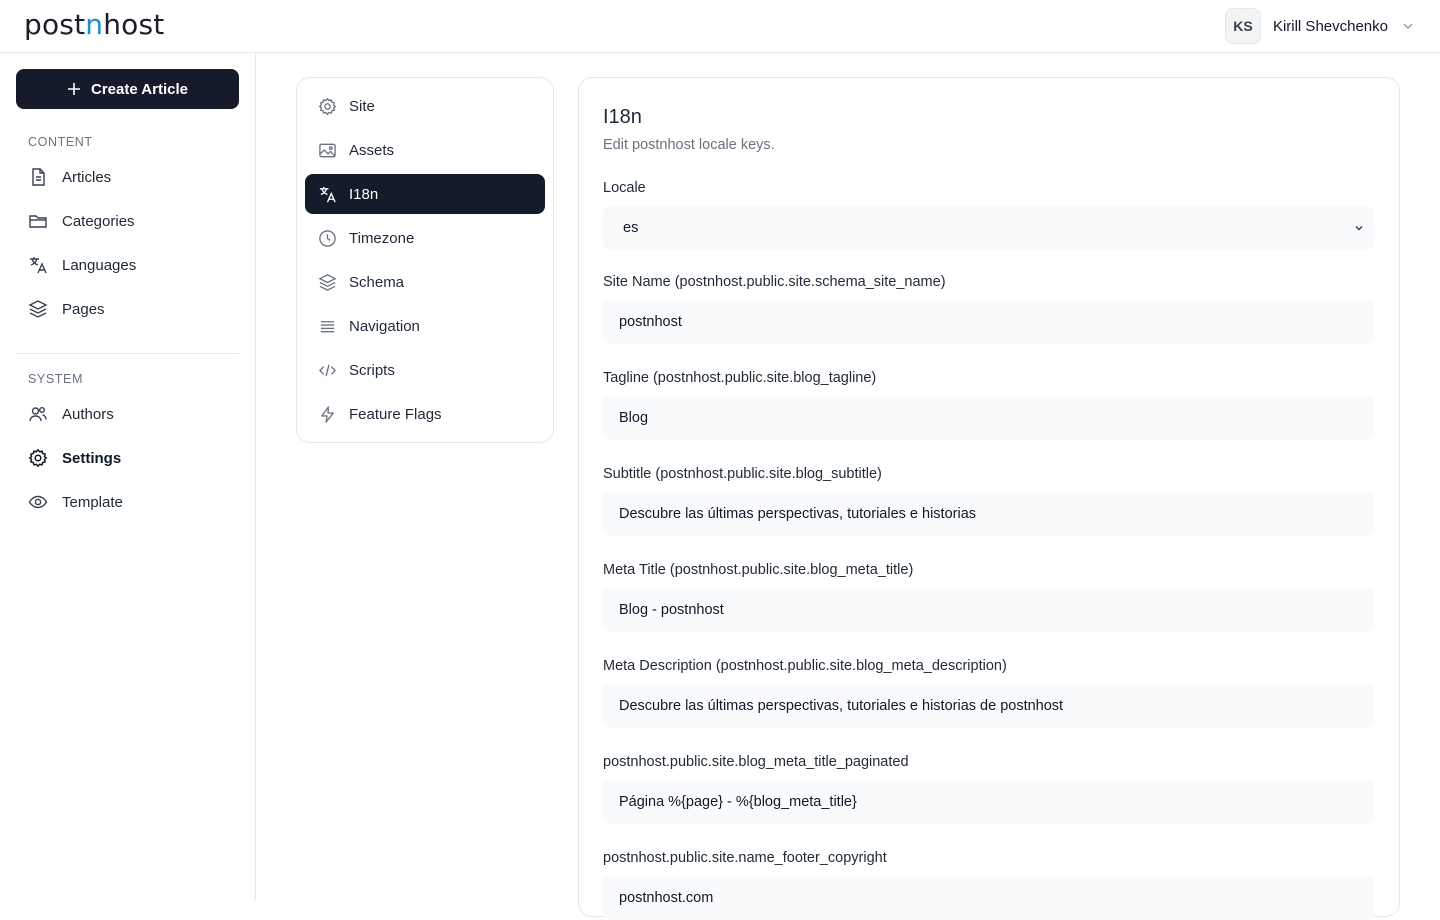 Image resolution: width=1440 pixels, height=920 pixels. I want to click on logo-text-accent: n, so click(94, 24).